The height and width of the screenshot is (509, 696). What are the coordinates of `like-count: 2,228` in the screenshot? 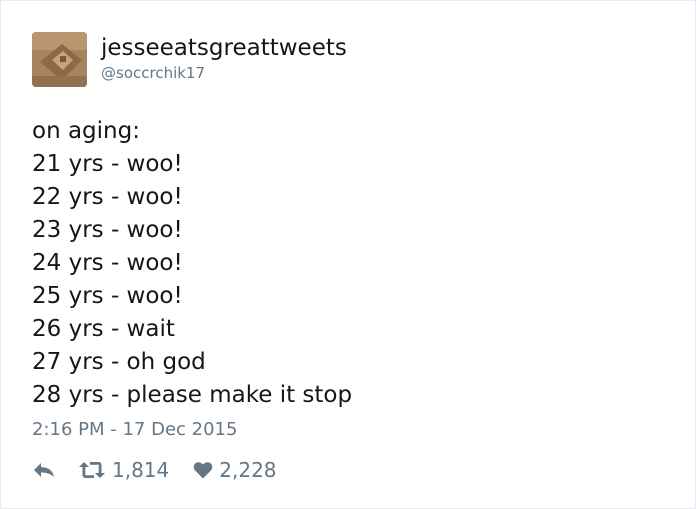 It's located at (248, 470).